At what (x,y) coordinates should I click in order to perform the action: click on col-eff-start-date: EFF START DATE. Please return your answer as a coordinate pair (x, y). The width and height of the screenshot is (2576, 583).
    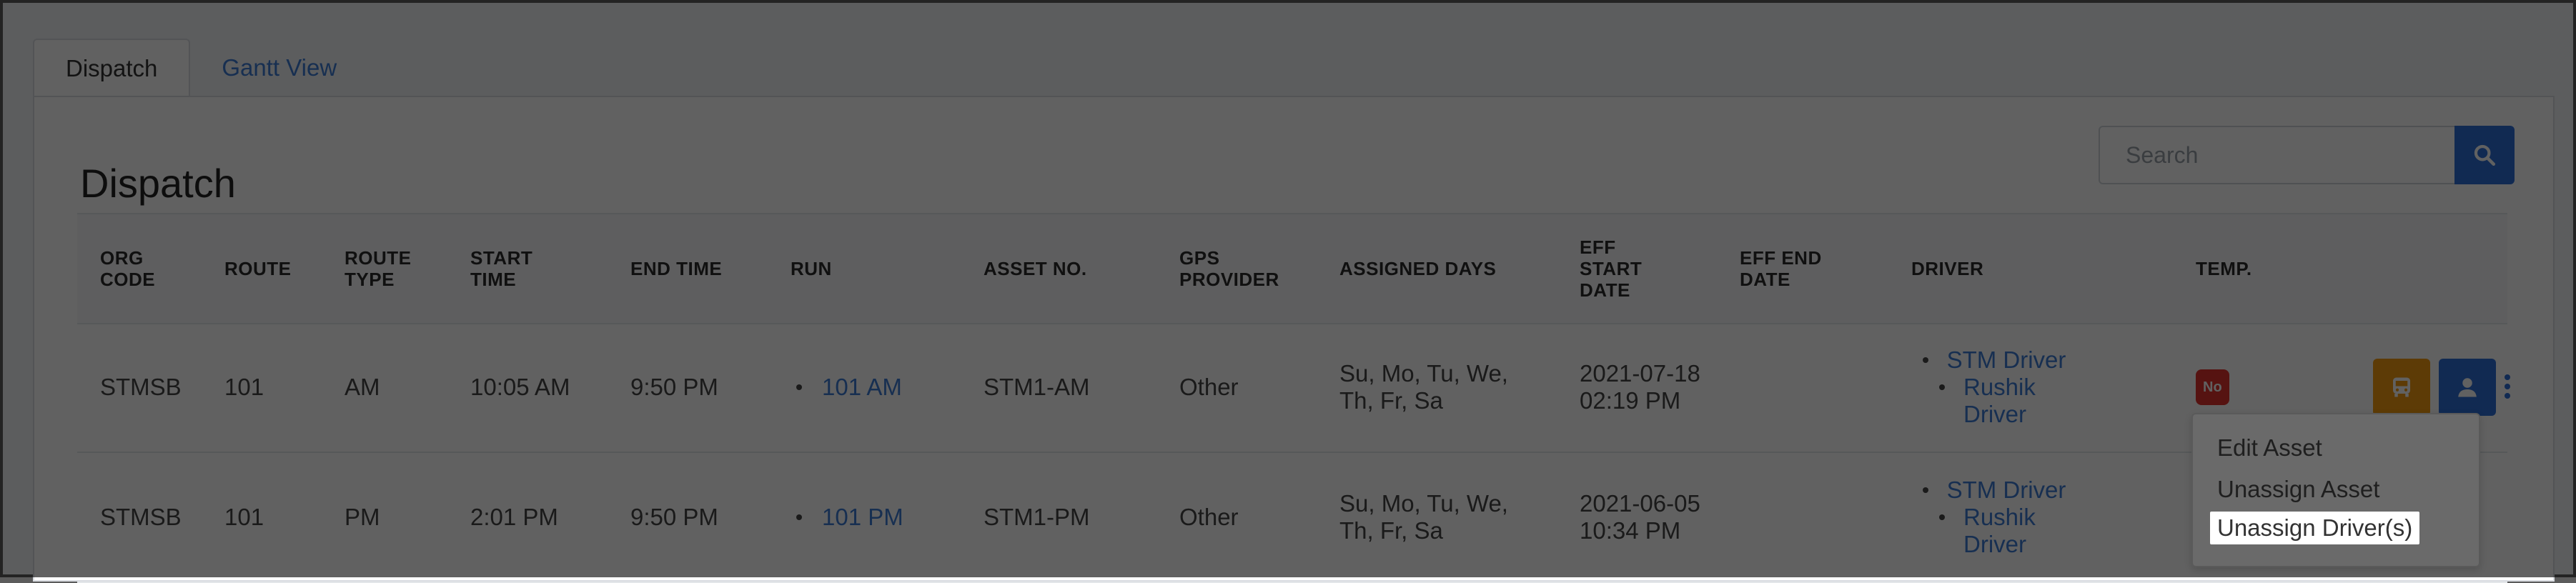
    Looking at the image, I should click on (1619, 268).